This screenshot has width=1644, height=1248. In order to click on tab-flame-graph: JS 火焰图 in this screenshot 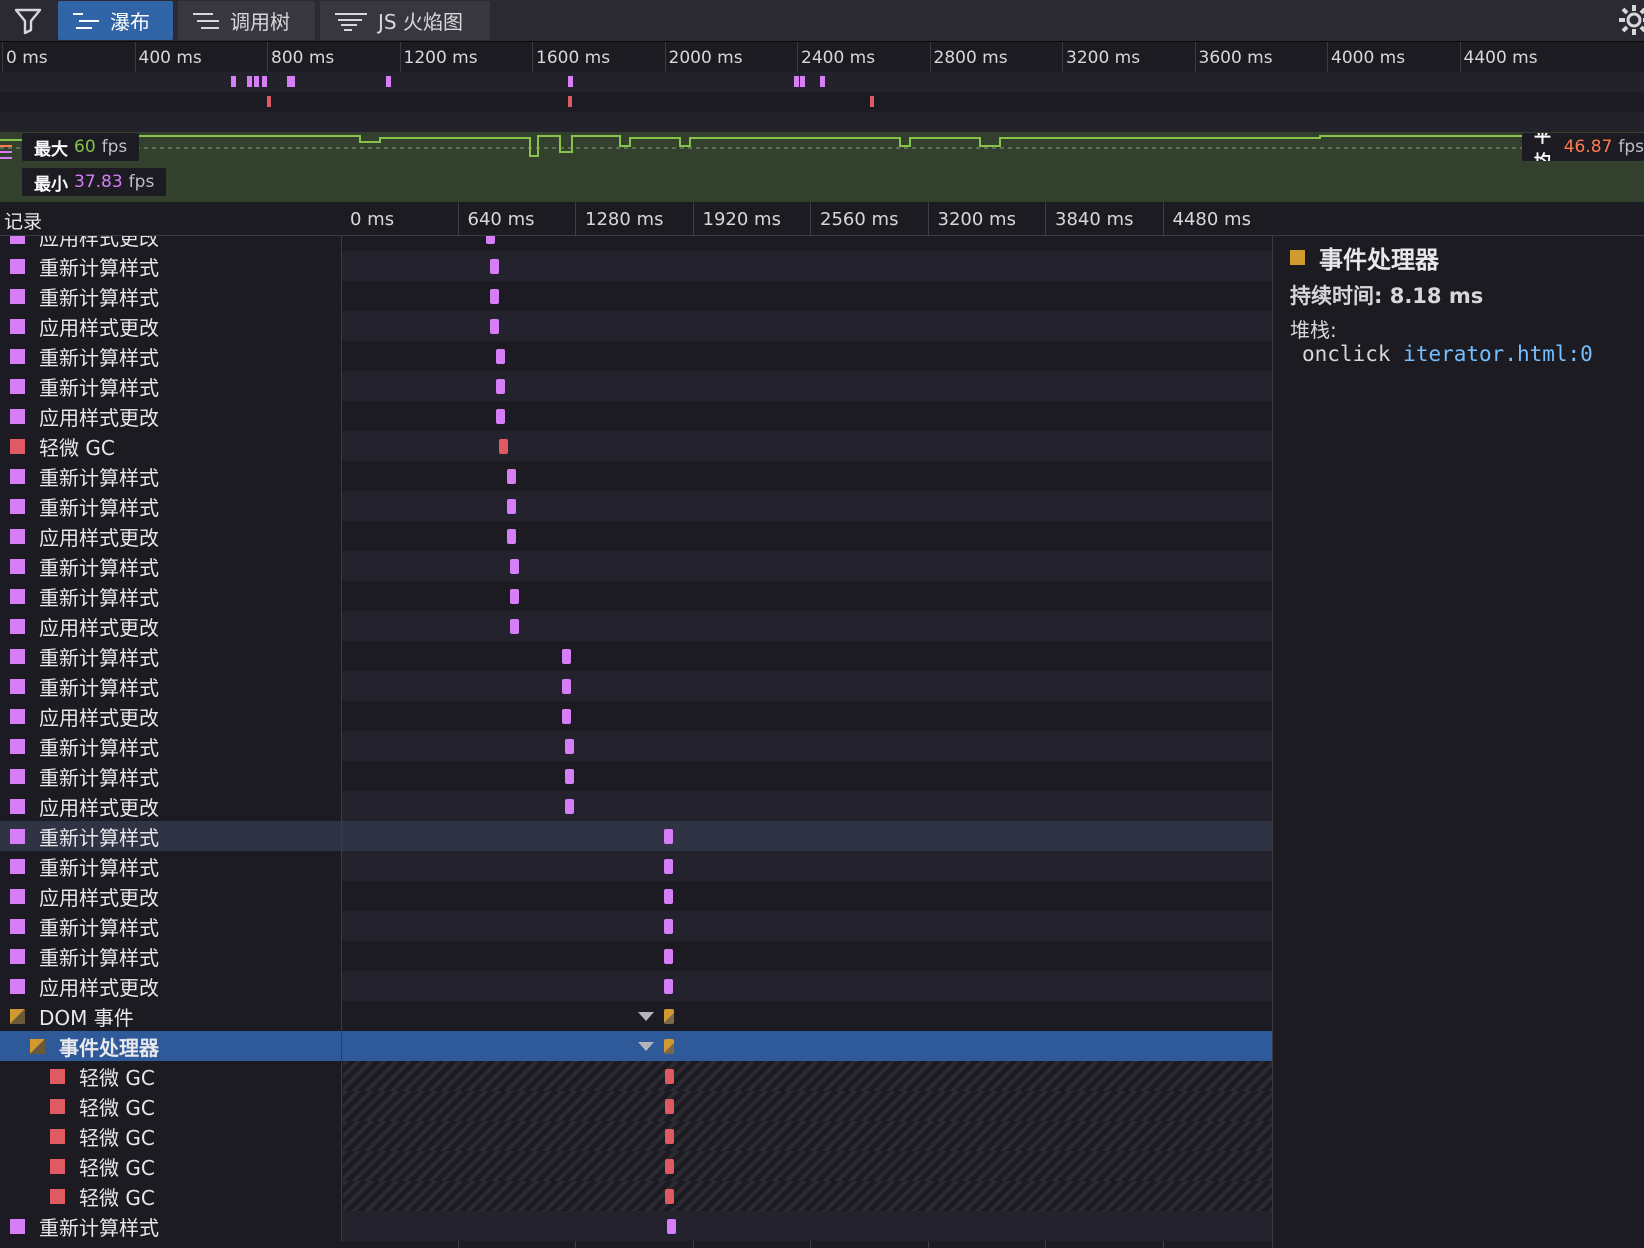, I will do `click(405, 20)`.